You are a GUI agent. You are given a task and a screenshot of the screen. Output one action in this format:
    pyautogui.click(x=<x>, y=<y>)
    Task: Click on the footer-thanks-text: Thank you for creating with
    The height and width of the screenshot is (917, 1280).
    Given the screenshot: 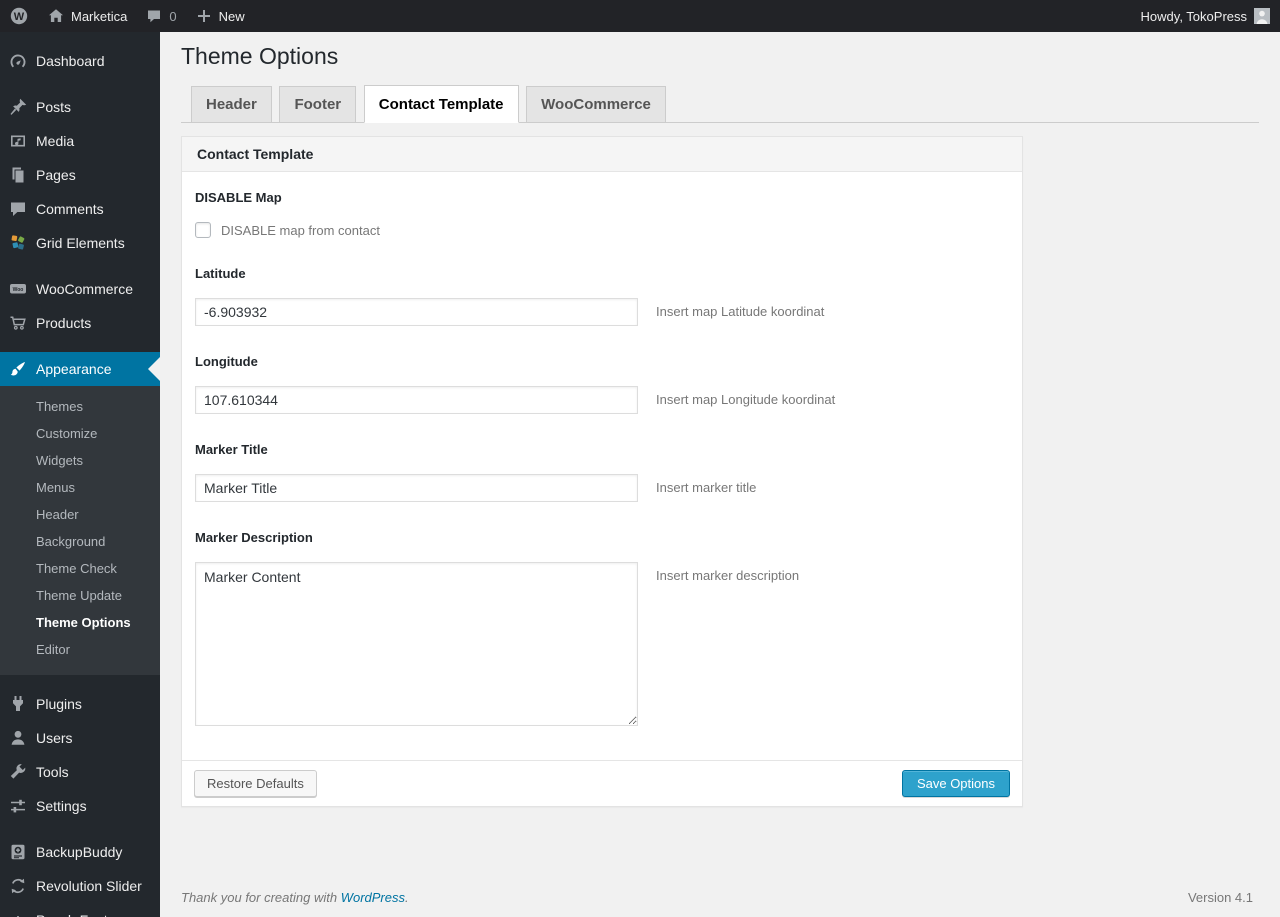 What is the action you would take?
    pyautogui.click(x=261, y=897)
    